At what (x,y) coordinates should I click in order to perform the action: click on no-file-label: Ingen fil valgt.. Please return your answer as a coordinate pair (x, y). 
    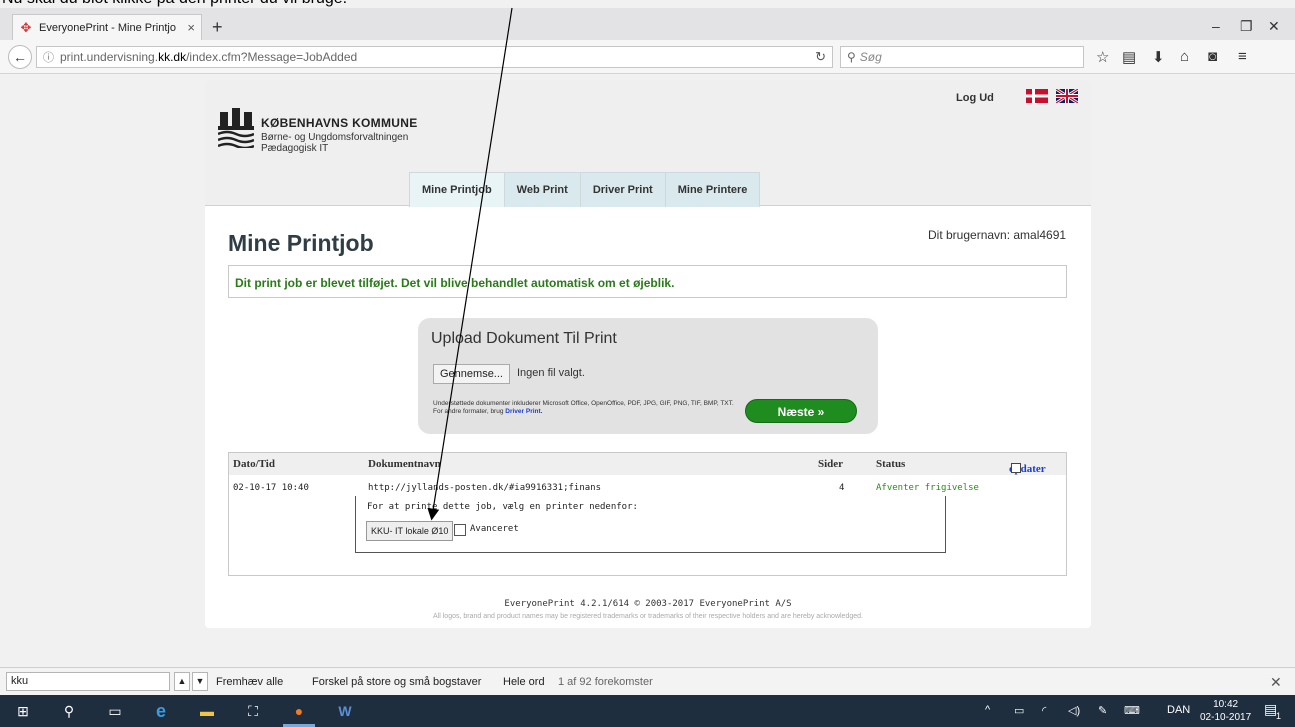
    Looking at the image, I should click on (551, 373).